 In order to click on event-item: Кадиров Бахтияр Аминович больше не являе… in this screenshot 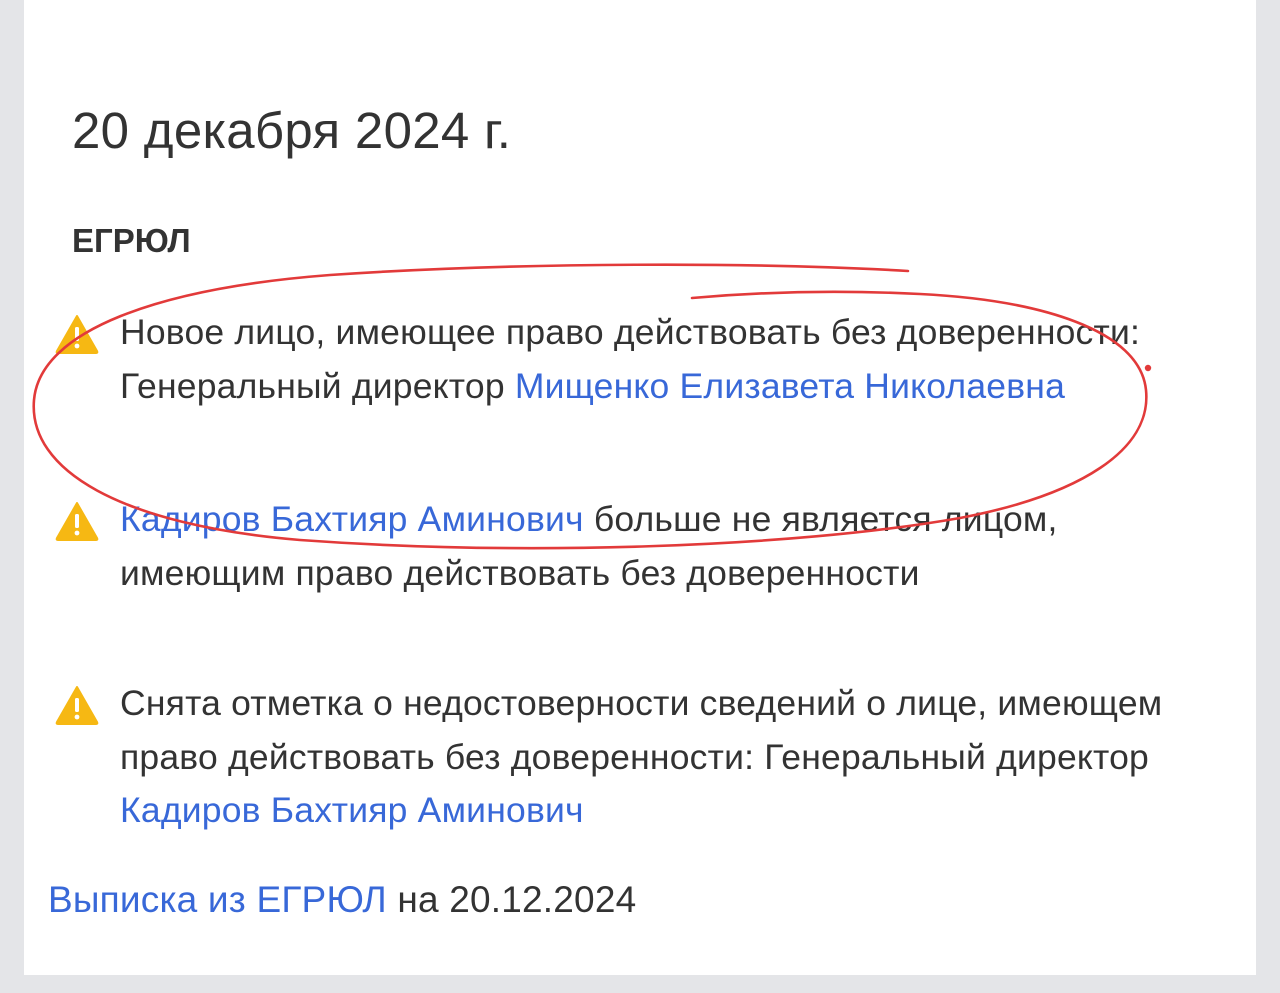, I will do `click(620, 546)`.